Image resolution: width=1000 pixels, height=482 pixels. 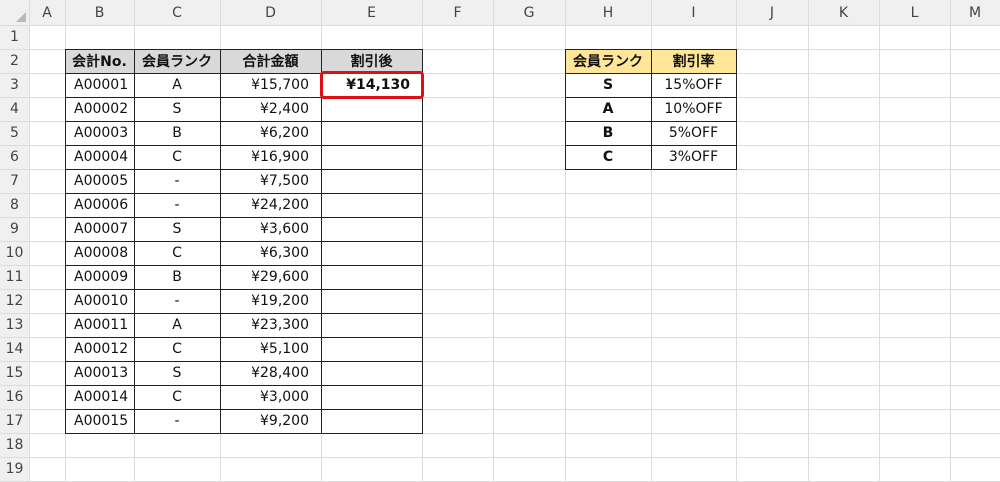 What do you see at coordinates (99, 157) in the screenshot?
I see `cell-account-no: A00004` at bounding box center [99, 157].